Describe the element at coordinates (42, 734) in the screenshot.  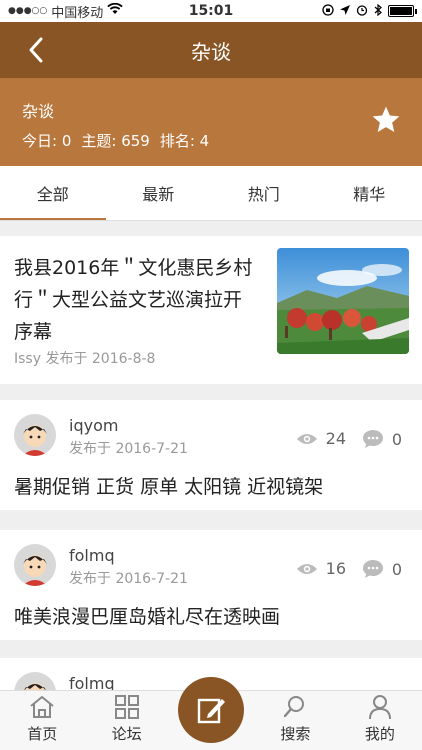
I see `tab-home-label: 首页` at that location.